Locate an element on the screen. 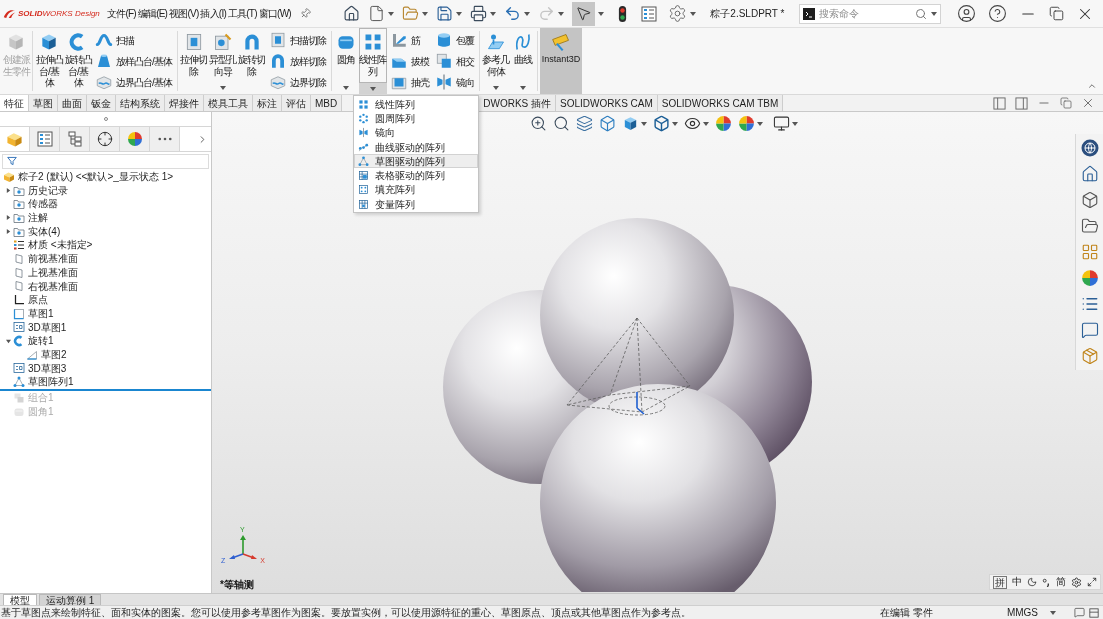  close-icon is located at coordinates (1088, 103).